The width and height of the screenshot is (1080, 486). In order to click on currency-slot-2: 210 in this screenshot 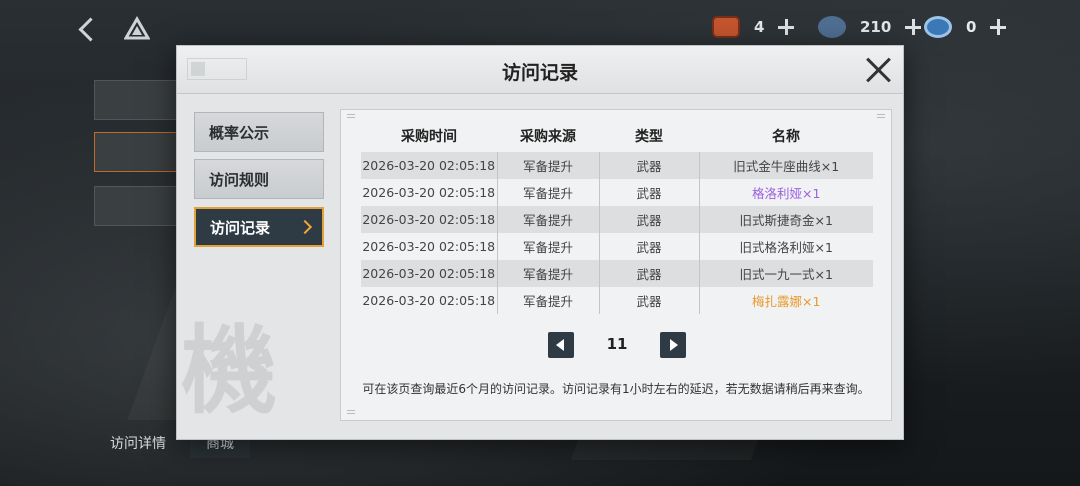, I will do `click(870, 27)`.